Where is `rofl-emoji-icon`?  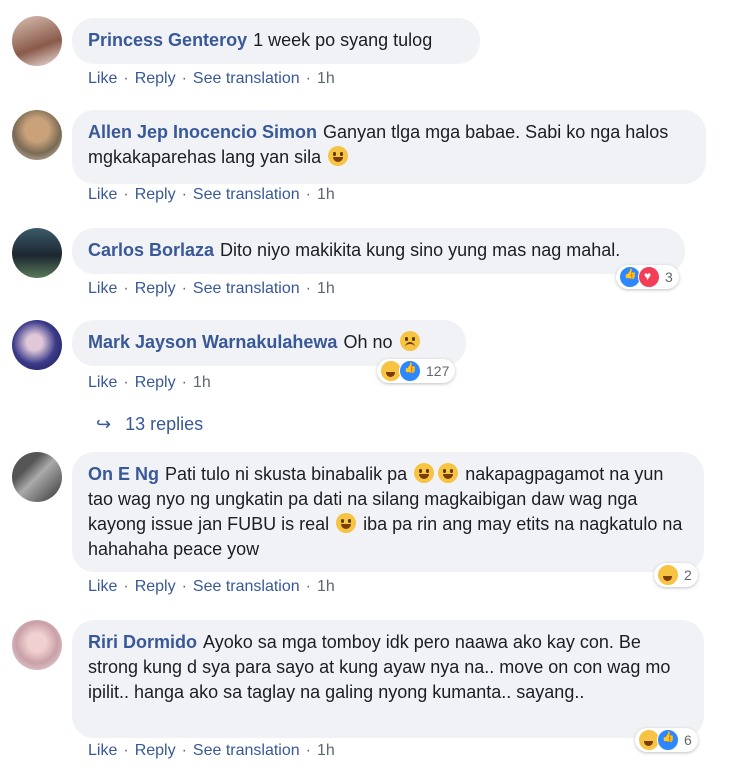 rofl-emoji-icon is located at coordinates (448, 473).